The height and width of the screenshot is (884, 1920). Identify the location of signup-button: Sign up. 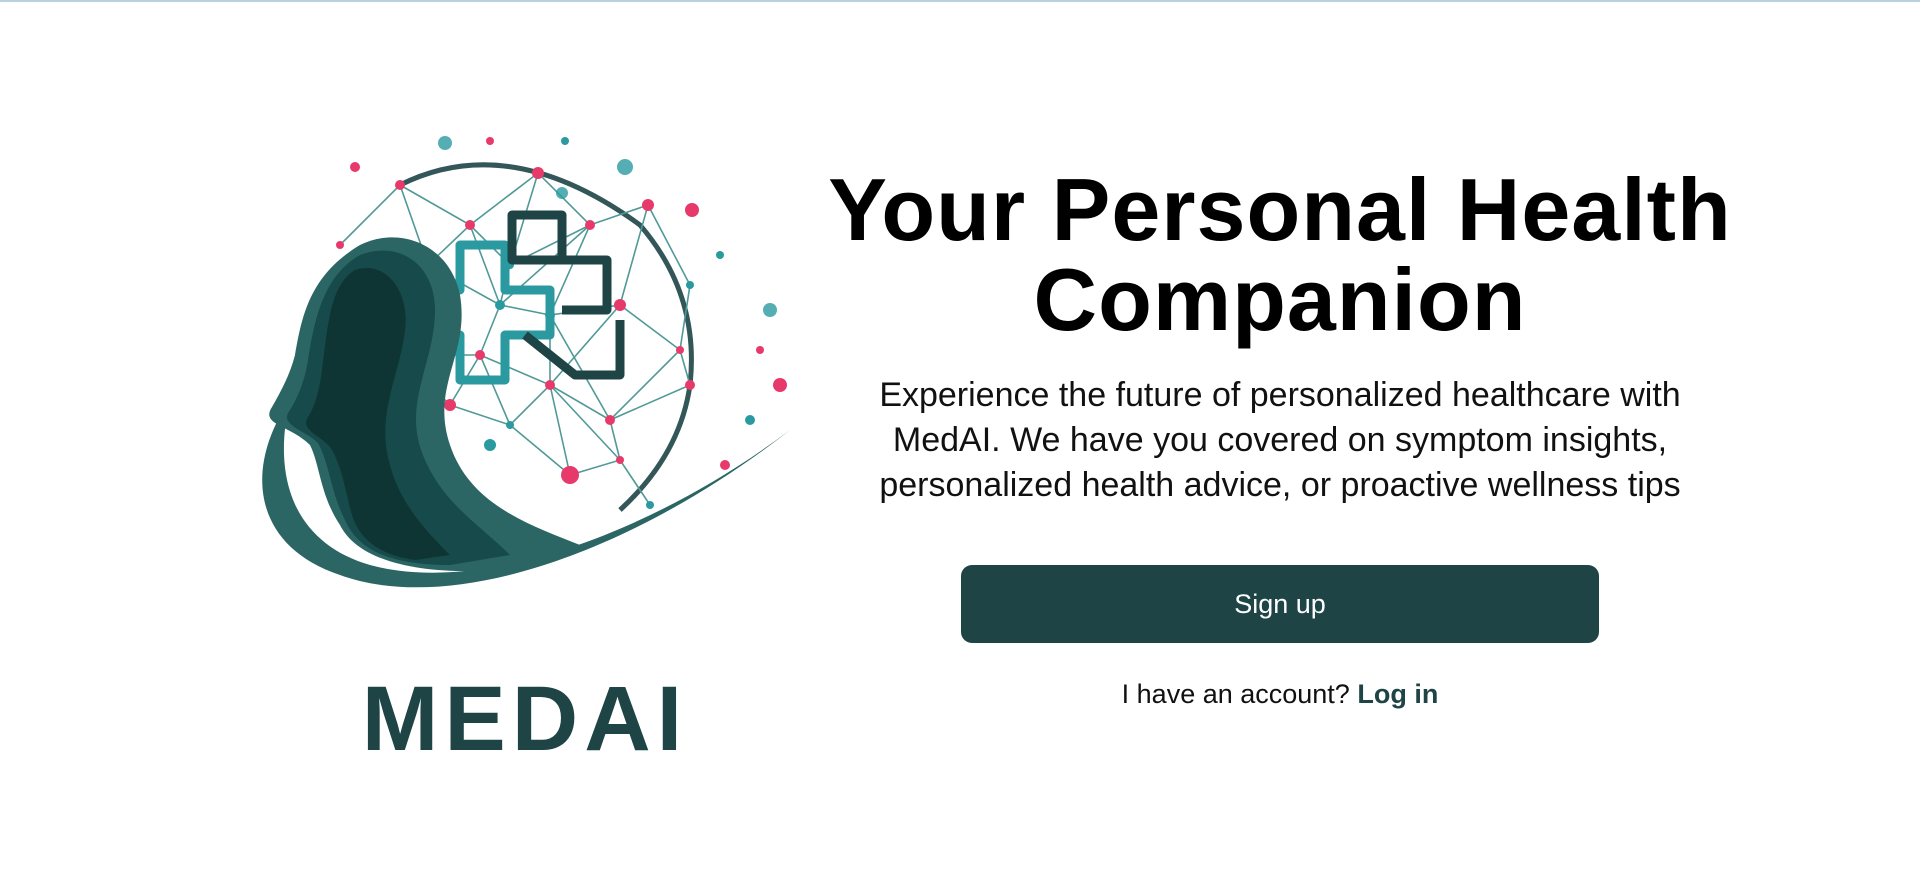
(1280, 604).